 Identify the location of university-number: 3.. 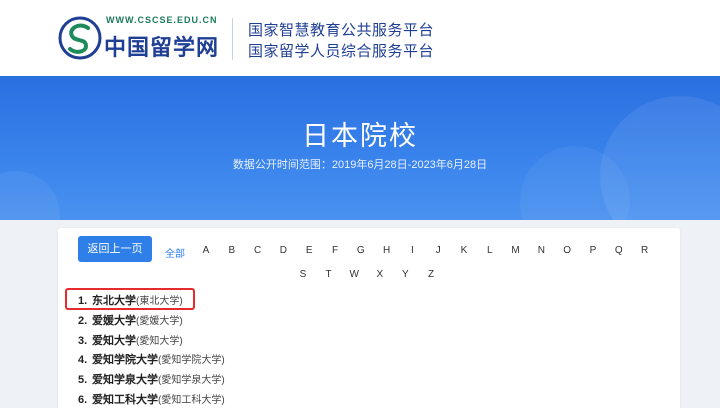
(83, 340).